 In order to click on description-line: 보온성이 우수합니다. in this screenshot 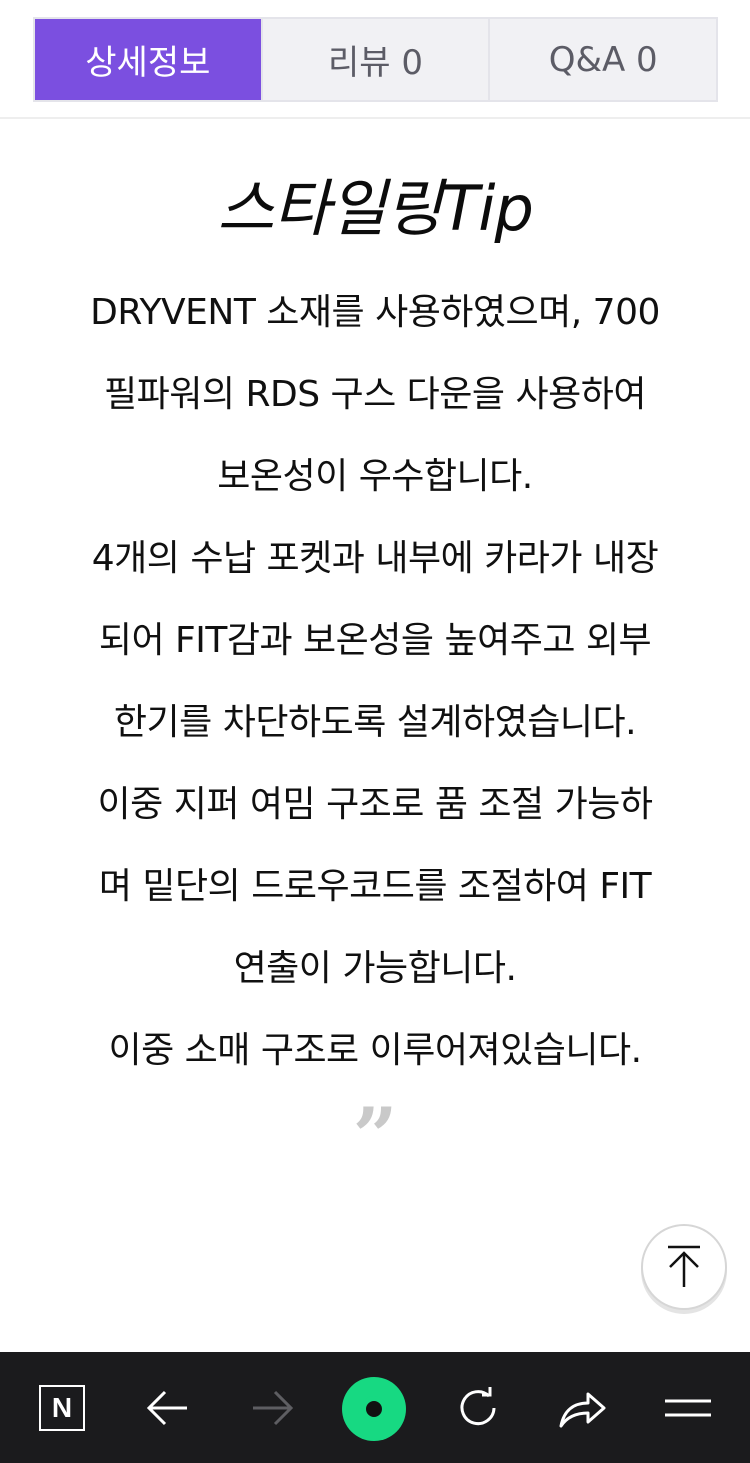, I will do `click(375, 476)`.